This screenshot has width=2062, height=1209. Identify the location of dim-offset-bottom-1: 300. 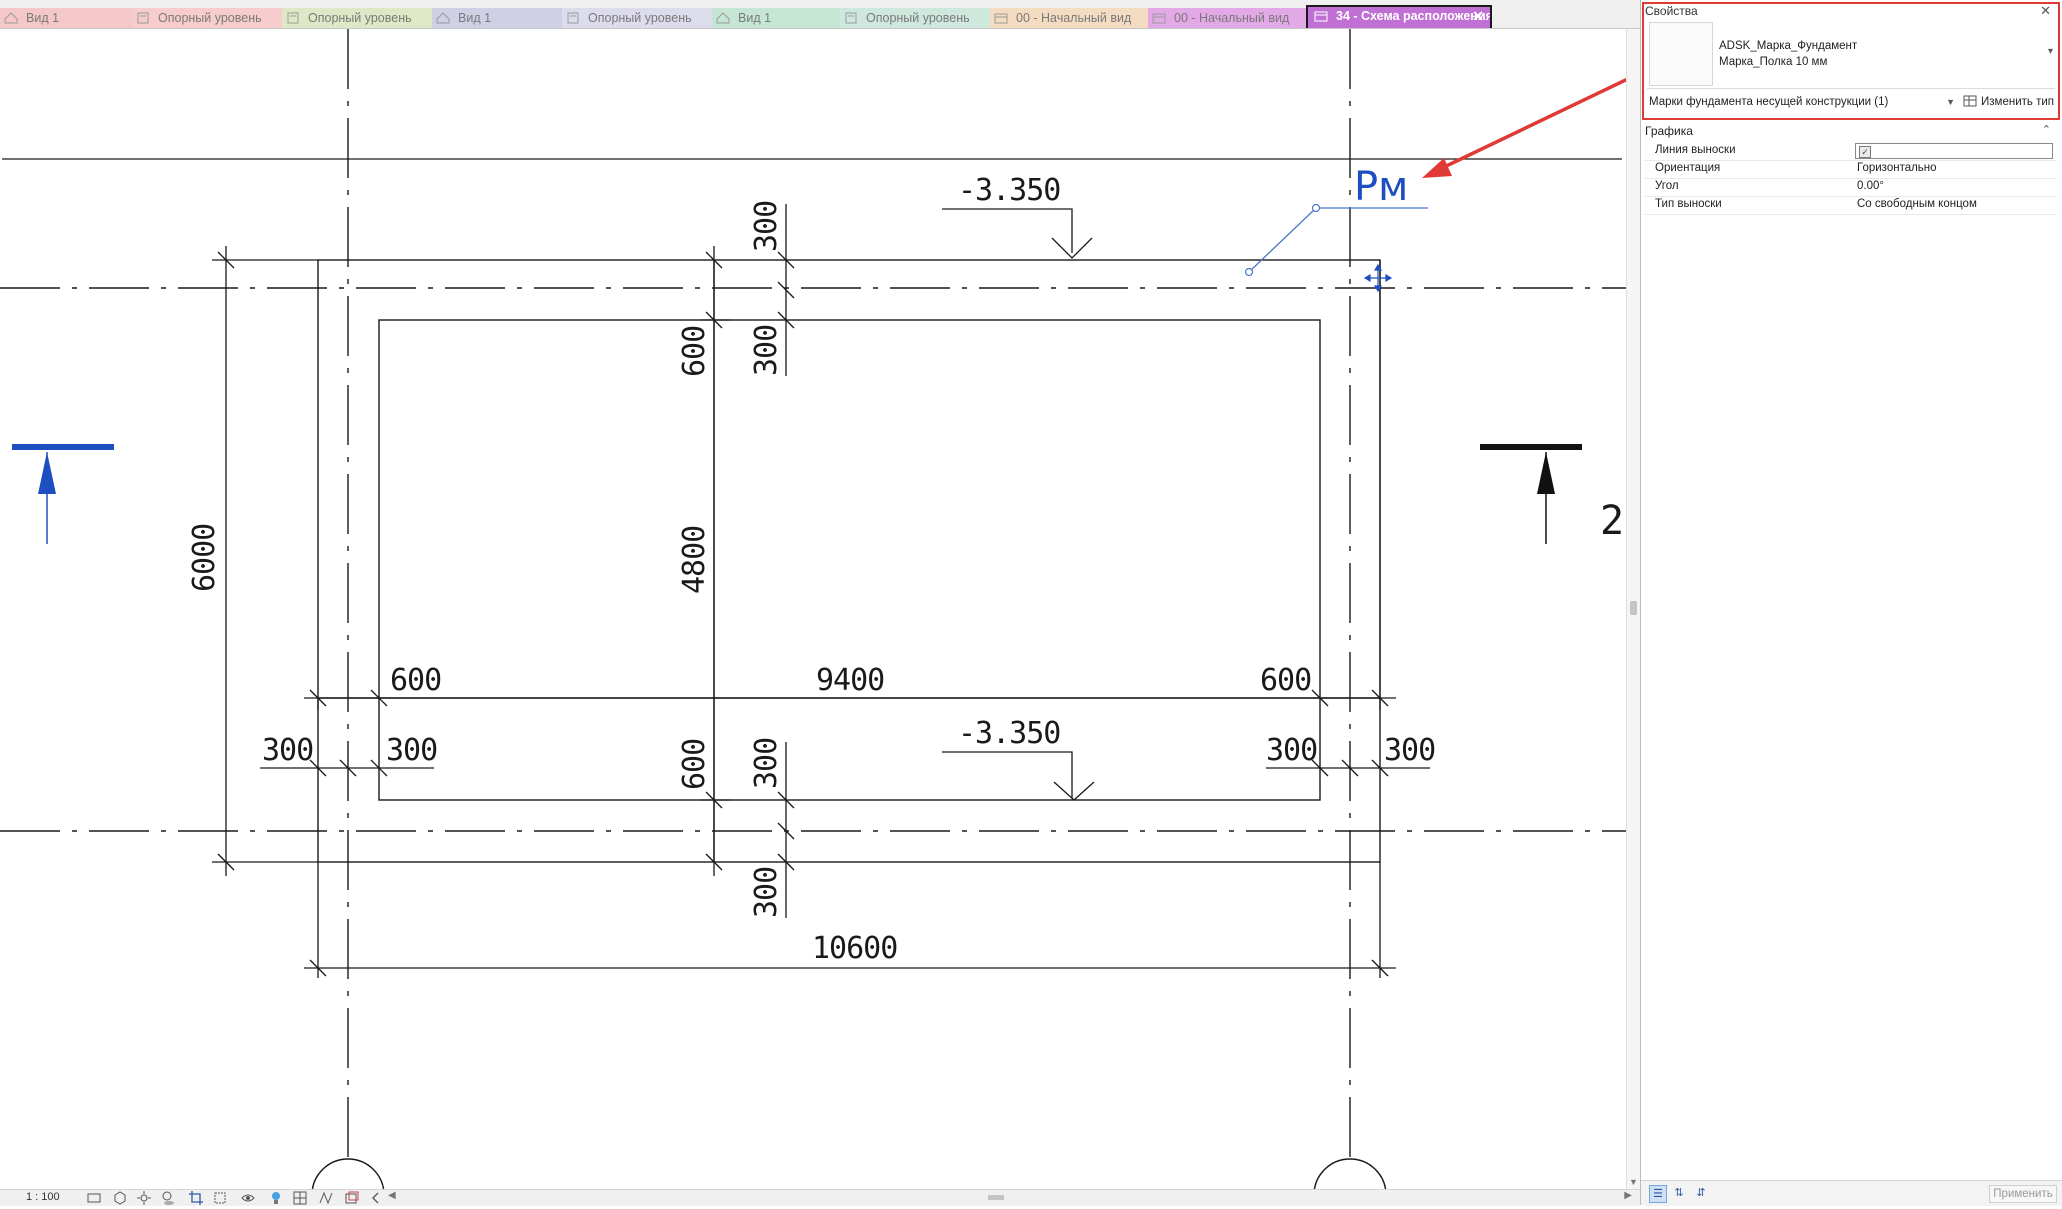
(766, 763).